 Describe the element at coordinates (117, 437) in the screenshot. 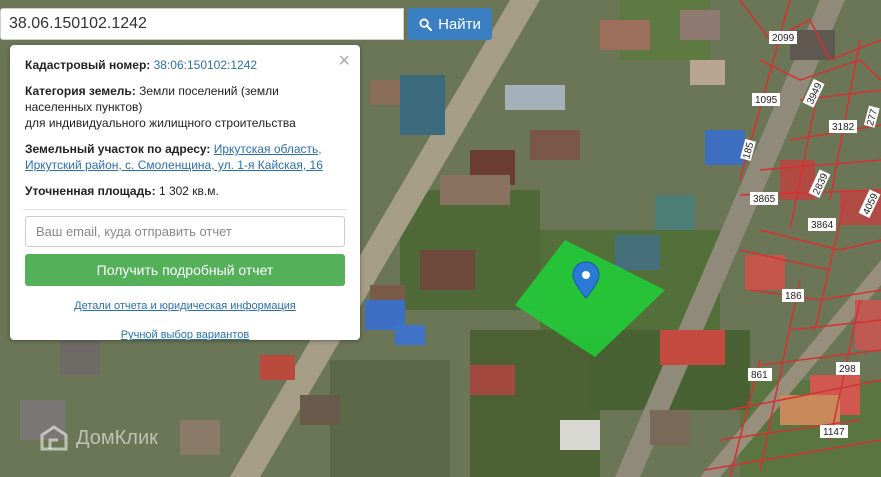

I see `watermark-text: ДомКлик` at that location.